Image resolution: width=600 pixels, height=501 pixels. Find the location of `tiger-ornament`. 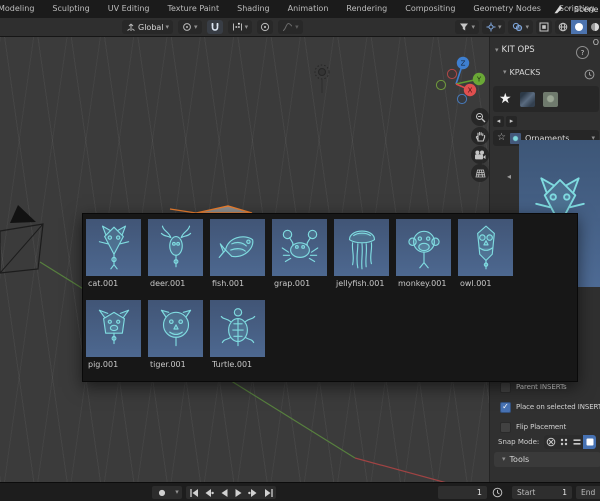

tiger-ornament is located at coordinates (175, 327).